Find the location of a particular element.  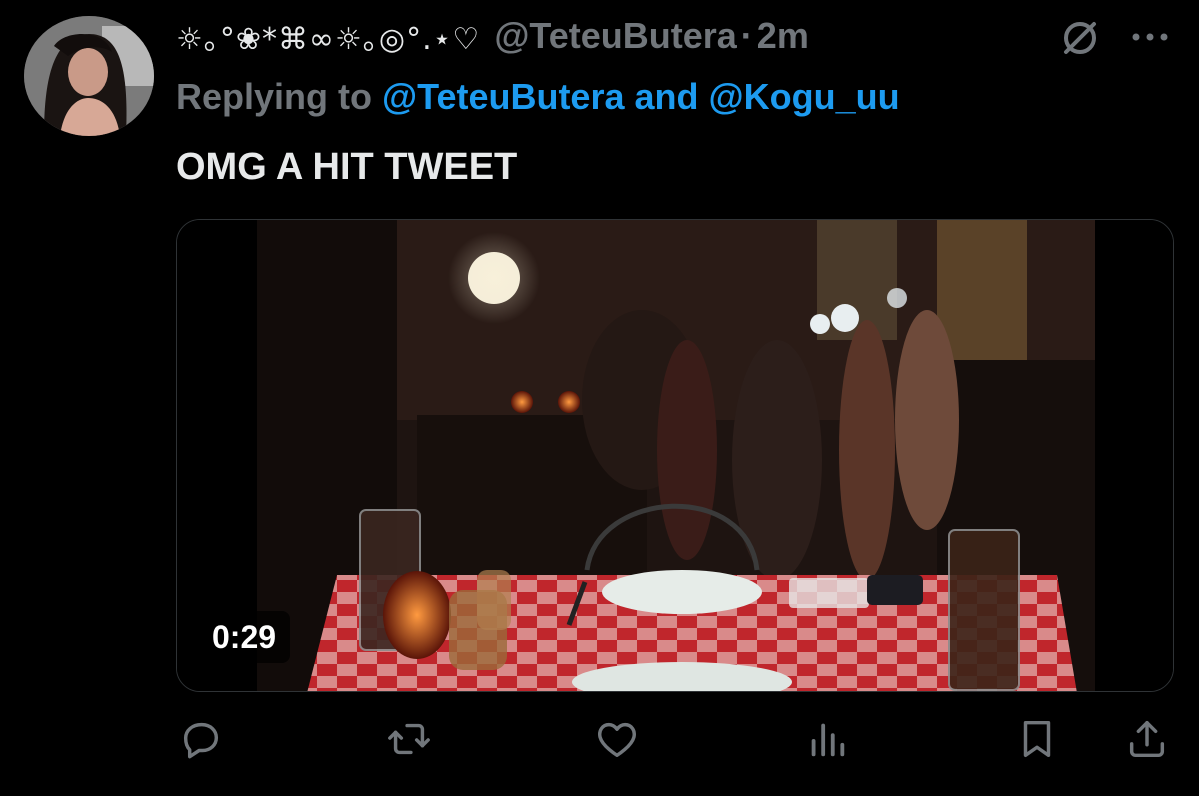

timestamp: 2m is located at coordinates (783, 36).